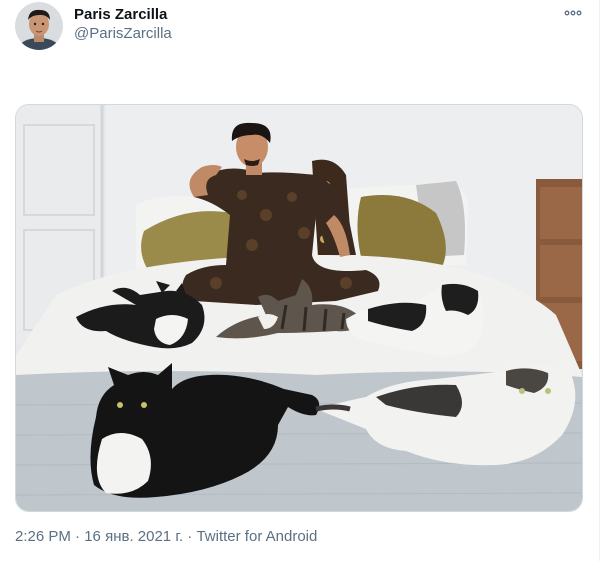 The height and width of the screenshot is (561, 600). I want to click on avatar, so click(39, 26).